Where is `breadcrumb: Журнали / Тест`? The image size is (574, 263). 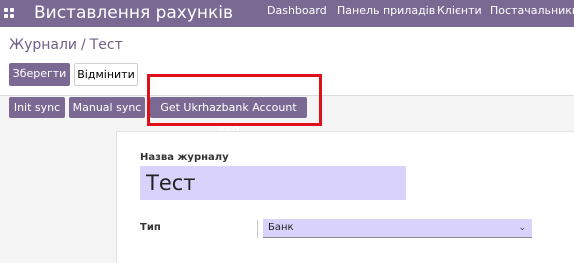 breadcrumb: Журнали / Тест is located at coordinates (66, 45).